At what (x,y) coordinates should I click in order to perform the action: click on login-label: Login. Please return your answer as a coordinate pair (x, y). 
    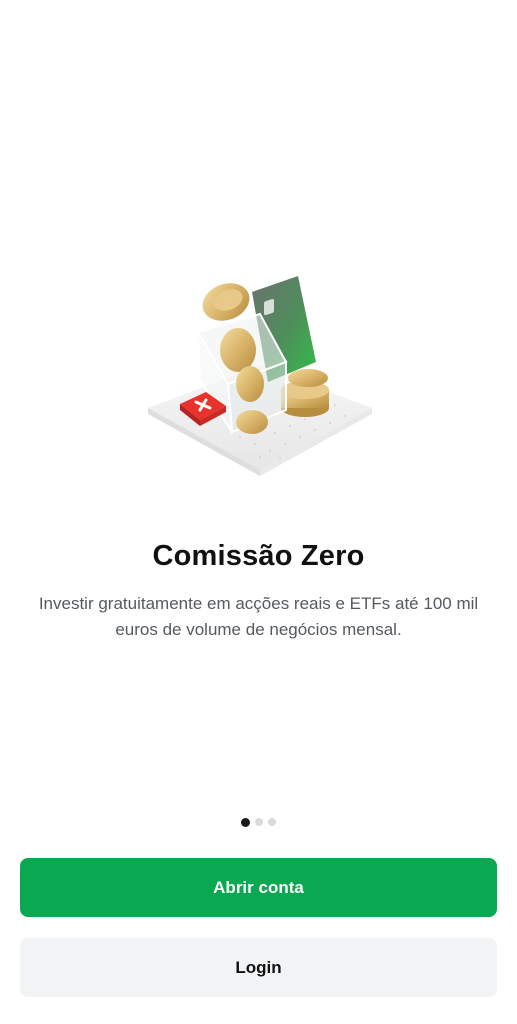
    Looking at the image, I should click on (258, 967).